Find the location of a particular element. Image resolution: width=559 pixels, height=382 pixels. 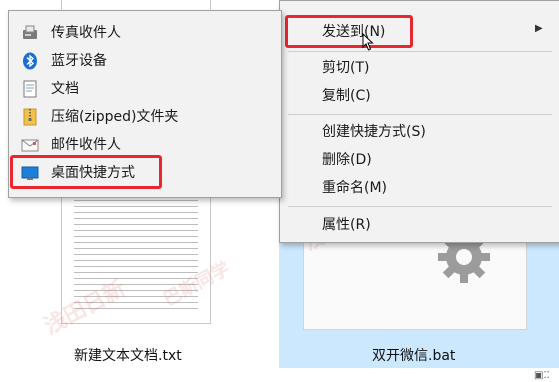

mouse-cursor-icon is located at coordinates (368, 42).